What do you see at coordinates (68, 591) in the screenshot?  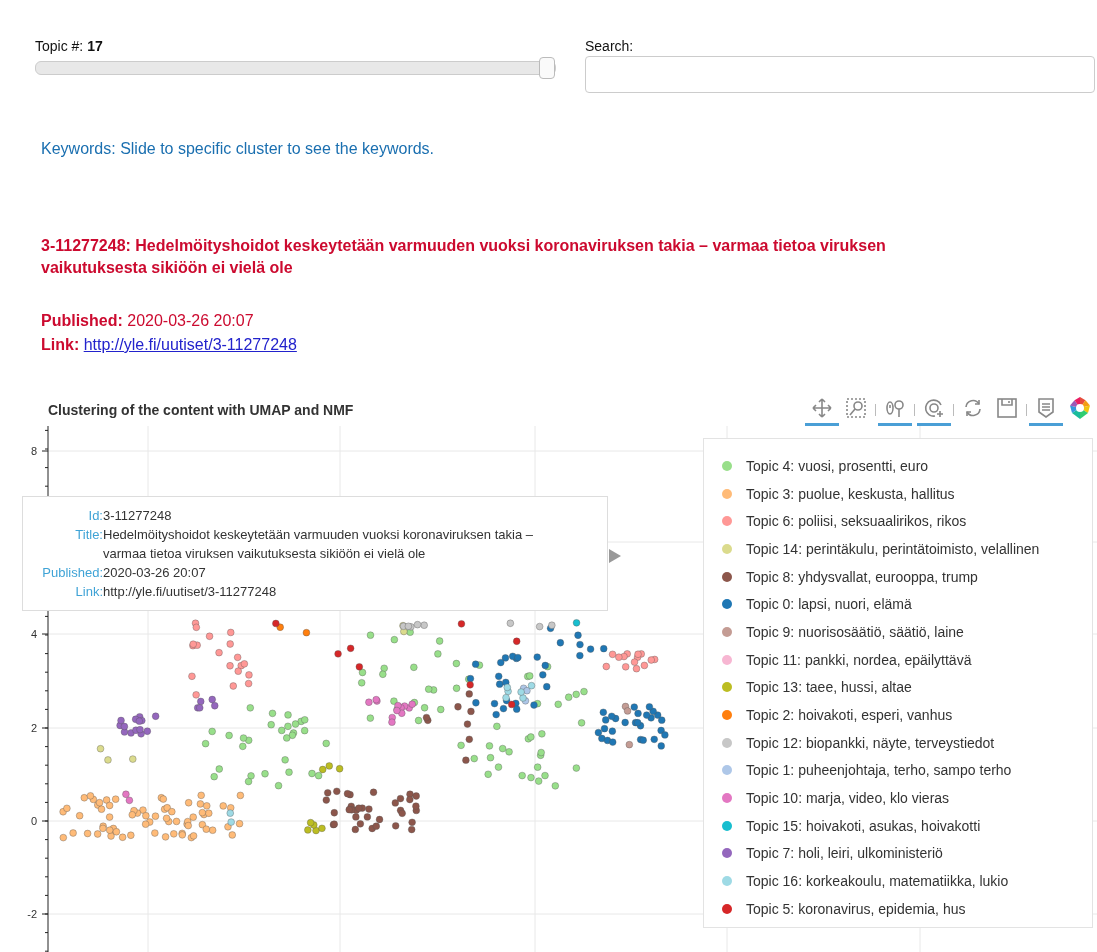 I see `tooltip-key: Link:` at bounding box center [68, 591].